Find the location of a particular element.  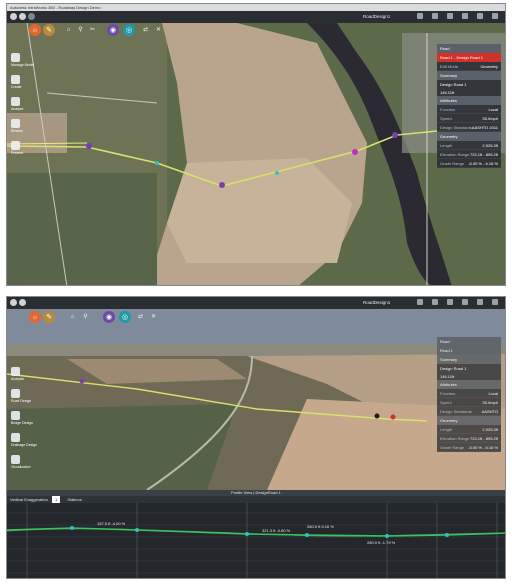

exaggeration-label: Vertical Exaggeration is located at coordinates (29, 499).